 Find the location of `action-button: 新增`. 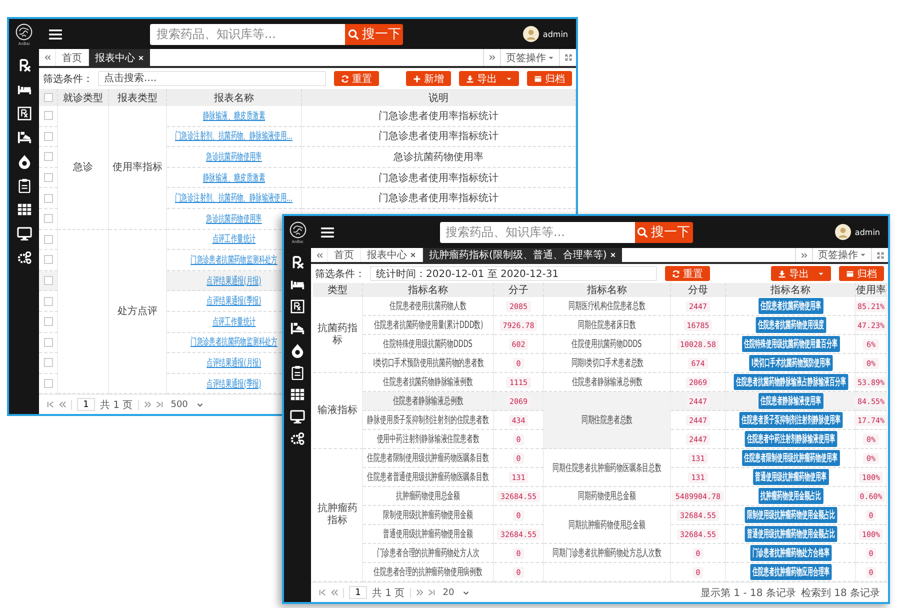

action-button: 新增 is located at coordinates (428, 78).